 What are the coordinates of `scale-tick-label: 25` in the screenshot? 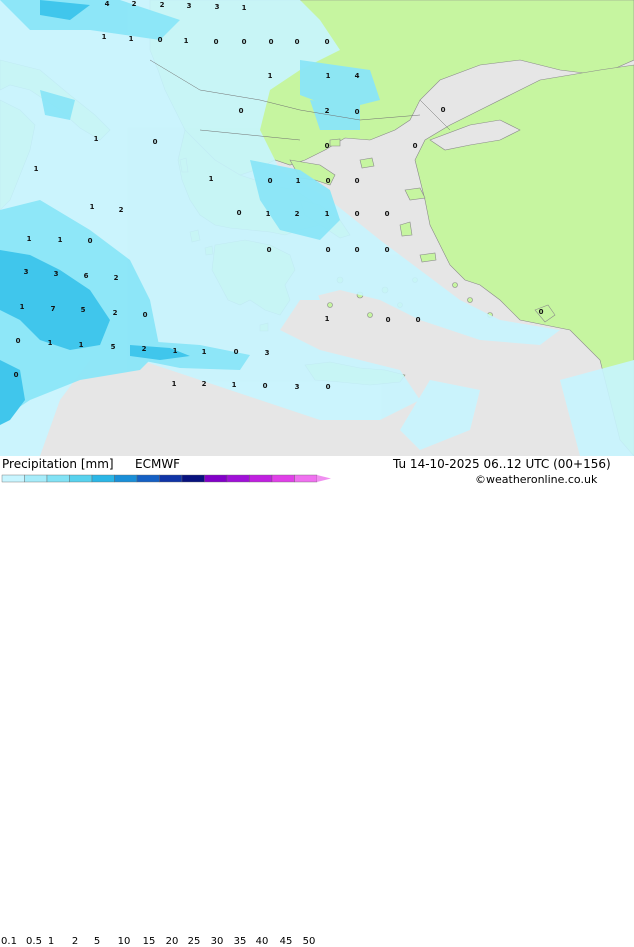 It's located at (194, 941).